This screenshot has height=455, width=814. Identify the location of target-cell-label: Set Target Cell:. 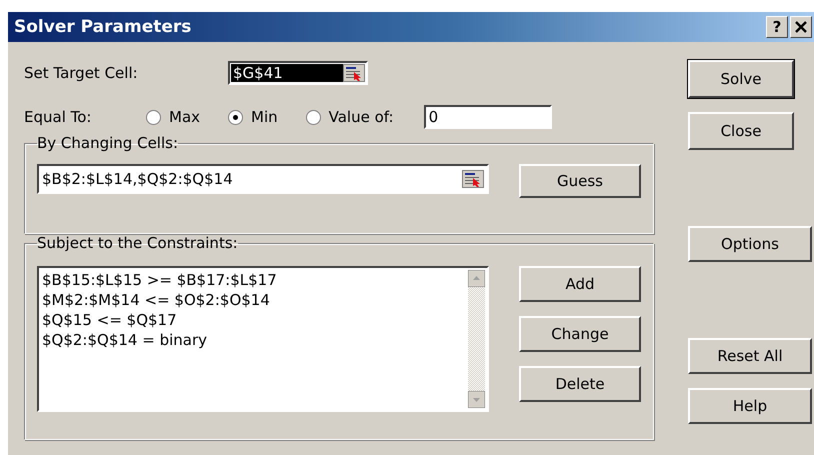
(81, 73).